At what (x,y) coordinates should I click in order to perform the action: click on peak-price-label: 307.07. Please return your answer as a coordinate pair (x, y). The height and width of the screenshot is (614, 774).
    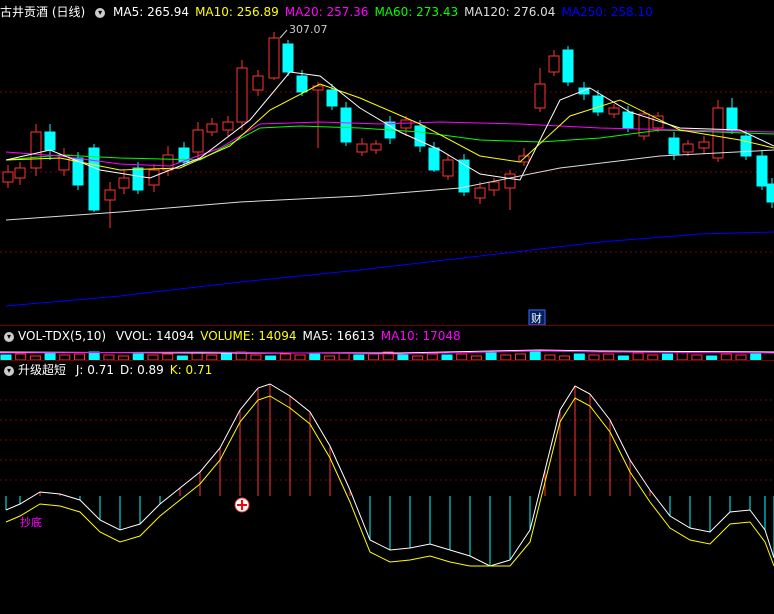
    Looking at the image, I should click on (308, 29).